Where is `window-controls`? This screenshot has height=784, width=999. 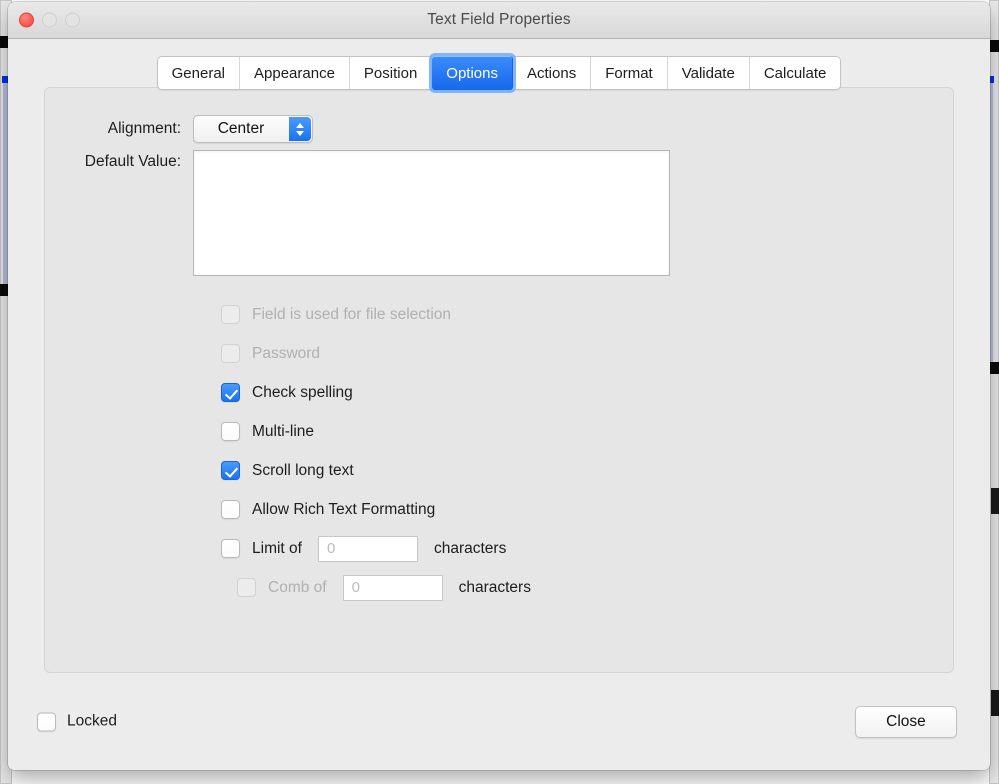 window-controls is located at coordinates (49, 20).